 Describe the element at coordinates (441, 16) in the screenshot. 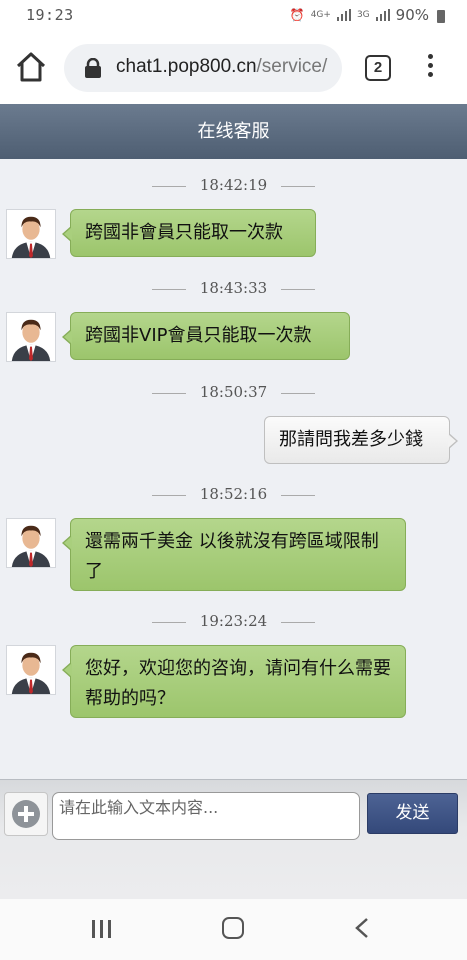

I see `battery-icon` at that location.